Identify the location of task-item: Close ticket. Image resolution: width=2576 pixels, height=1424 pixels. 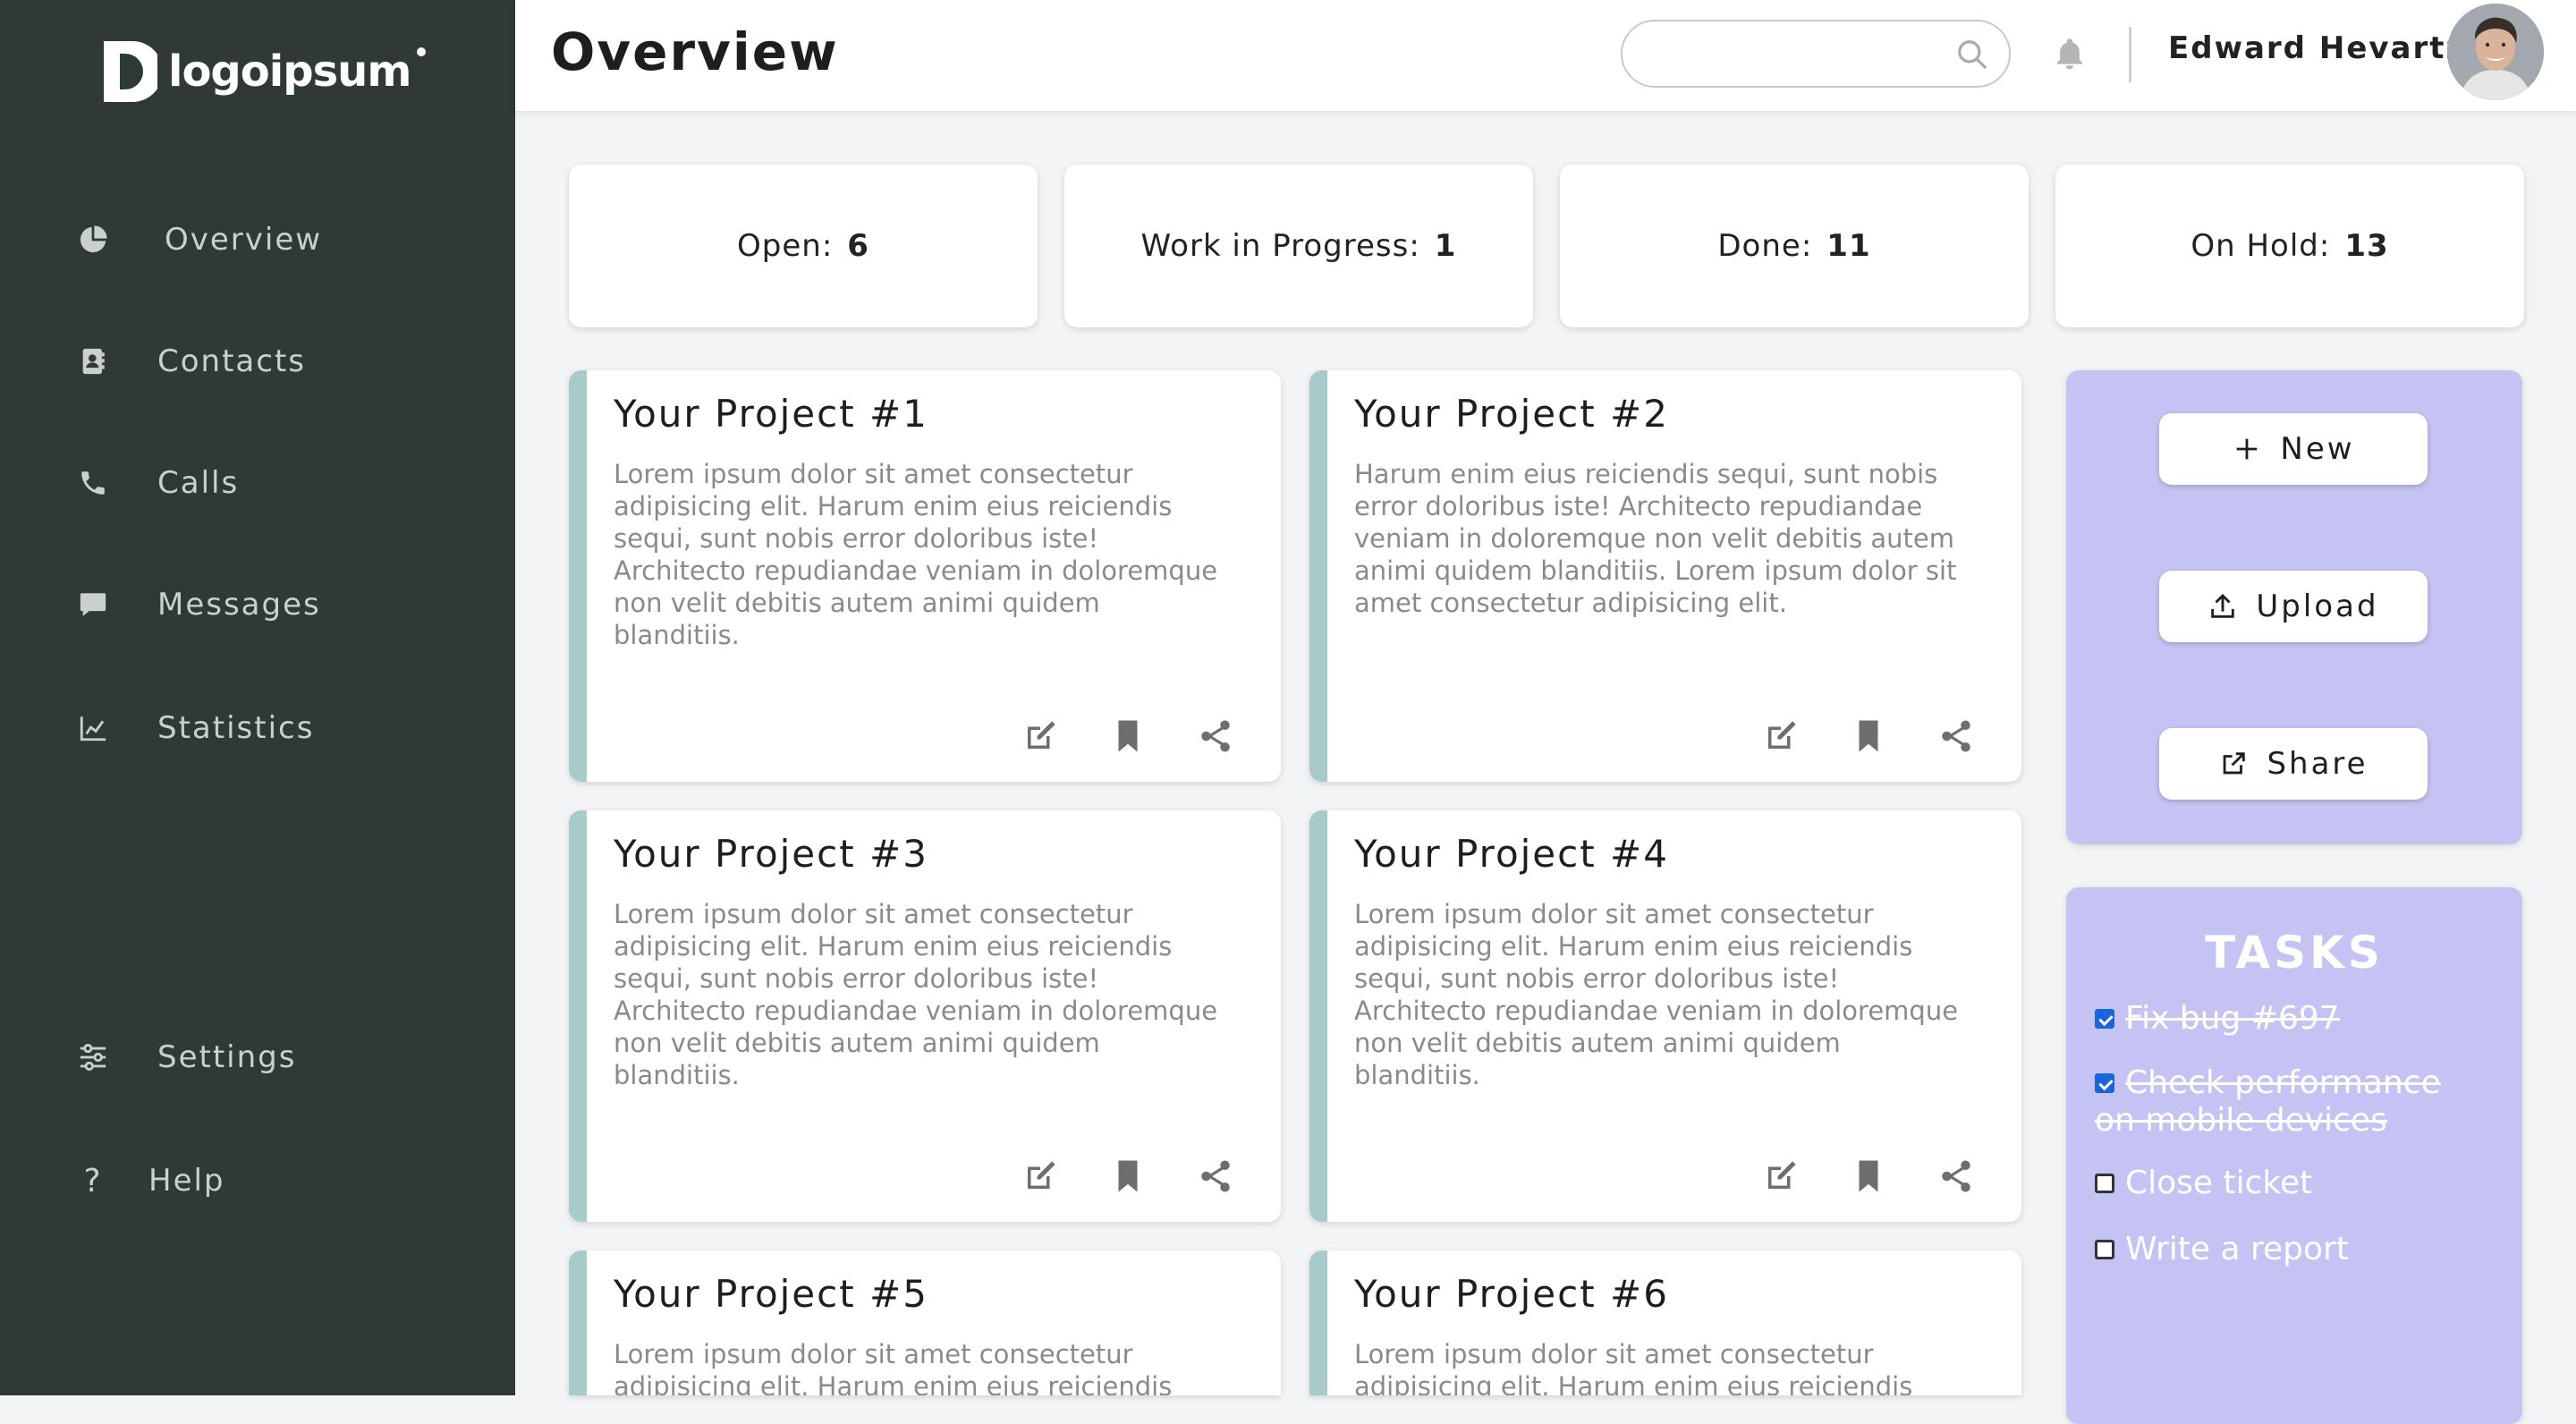
(2291, 1183).